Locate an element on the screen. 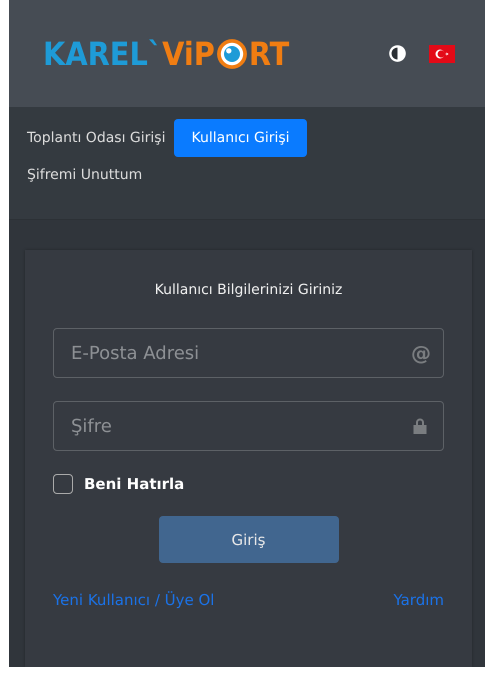 The width and height of the screenshot is (485, 675). link: Yardım is located at coordinates (419, 600).